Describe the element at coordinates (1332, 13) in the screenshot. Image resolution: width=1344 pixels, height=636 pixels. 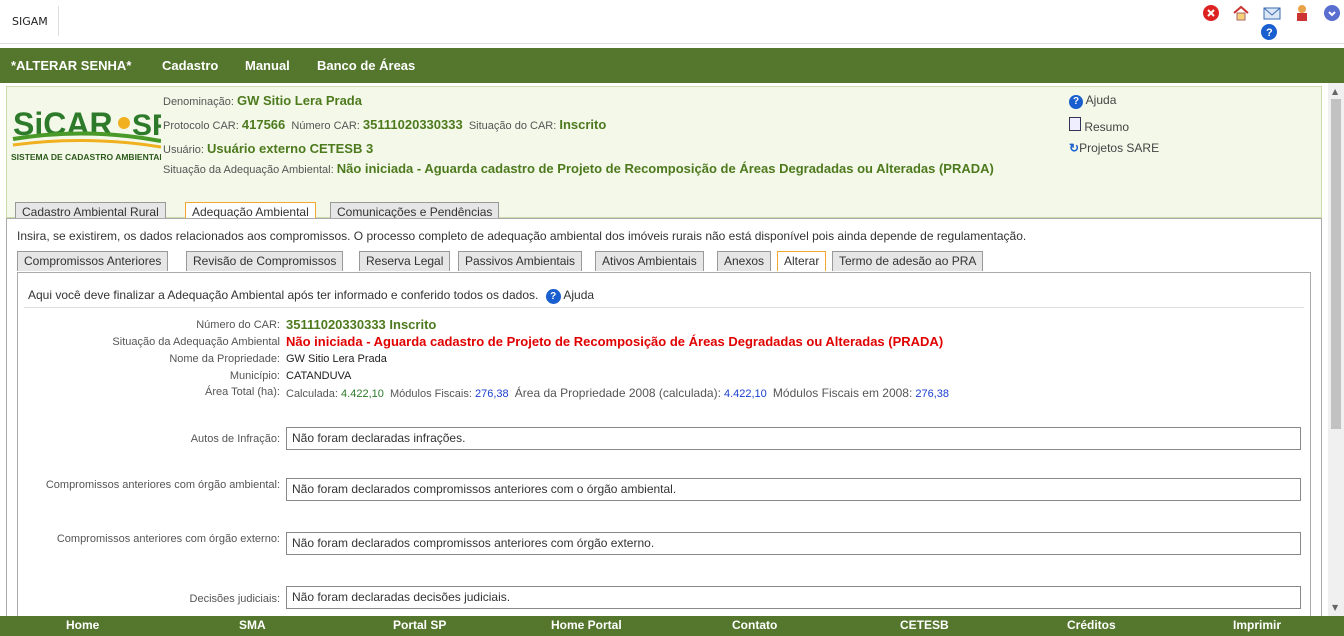
I see `logout-icon` at that location.